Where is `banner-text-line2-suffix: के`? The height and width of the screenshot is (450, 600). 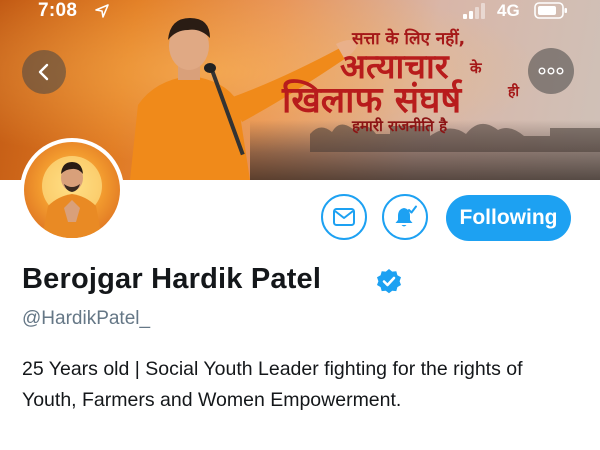
banner-text-line2-suffix: के is located at coordinates (476, 68).